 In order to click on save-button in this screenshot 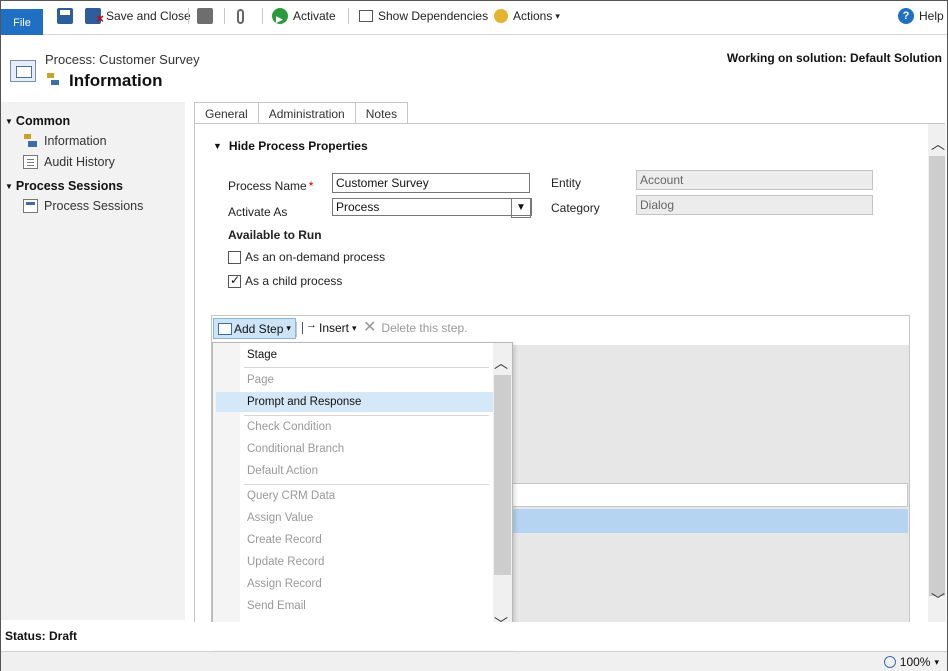, I will do `click(67, 16)`.